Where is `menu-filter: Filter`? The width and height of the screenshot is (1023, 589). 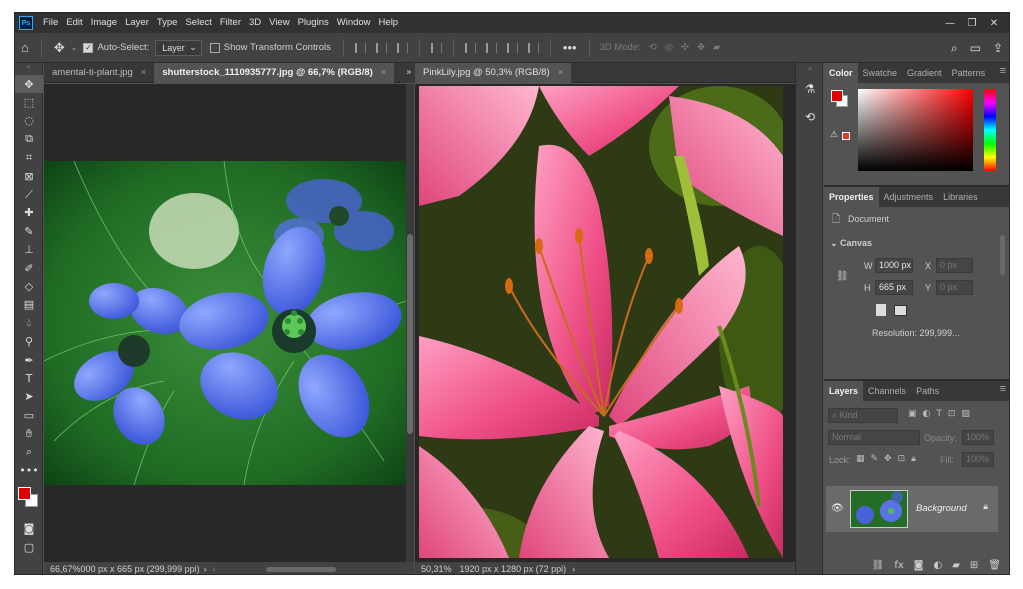
menu-filter: Filter is located at coordinates (230, 23).